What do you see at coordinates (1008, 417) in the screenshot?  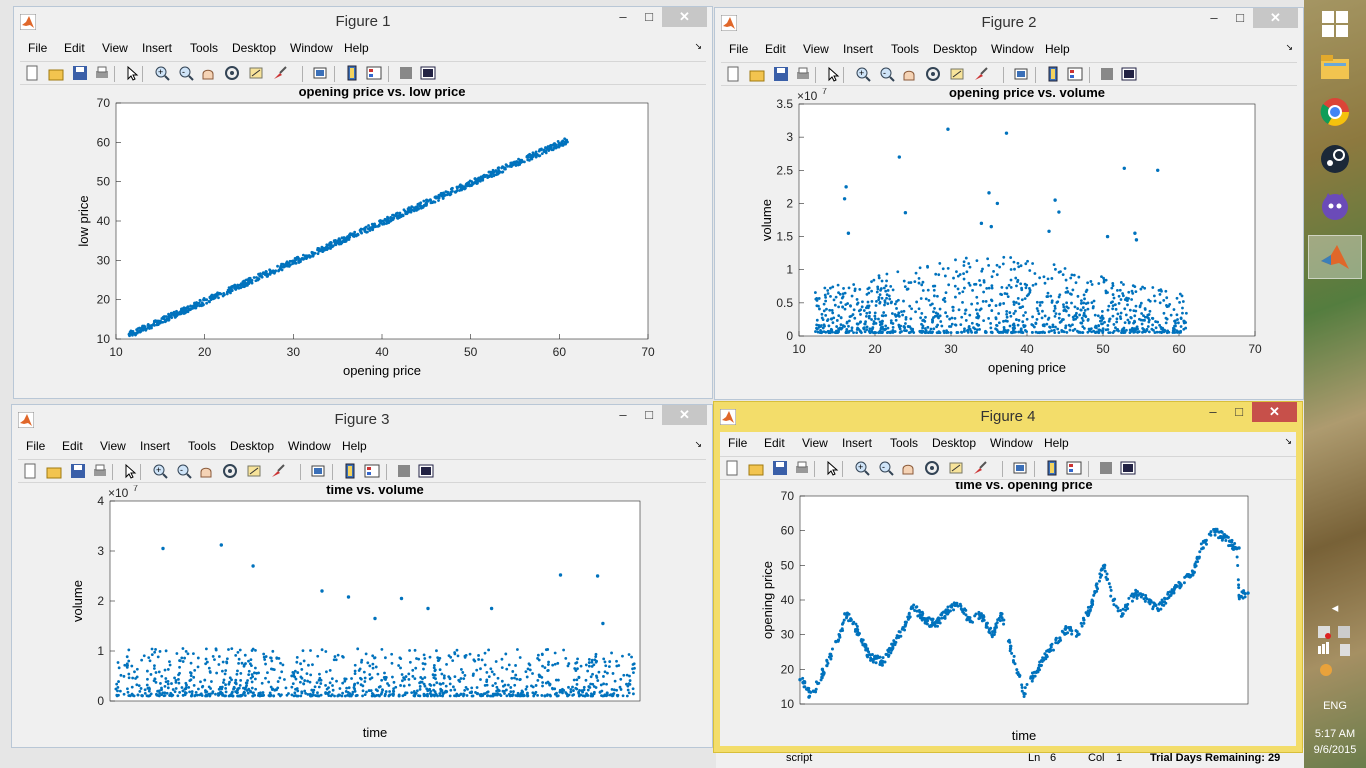 I see `title-bar: Figure 4– □ ✕` at bounding box center [1008, 417].